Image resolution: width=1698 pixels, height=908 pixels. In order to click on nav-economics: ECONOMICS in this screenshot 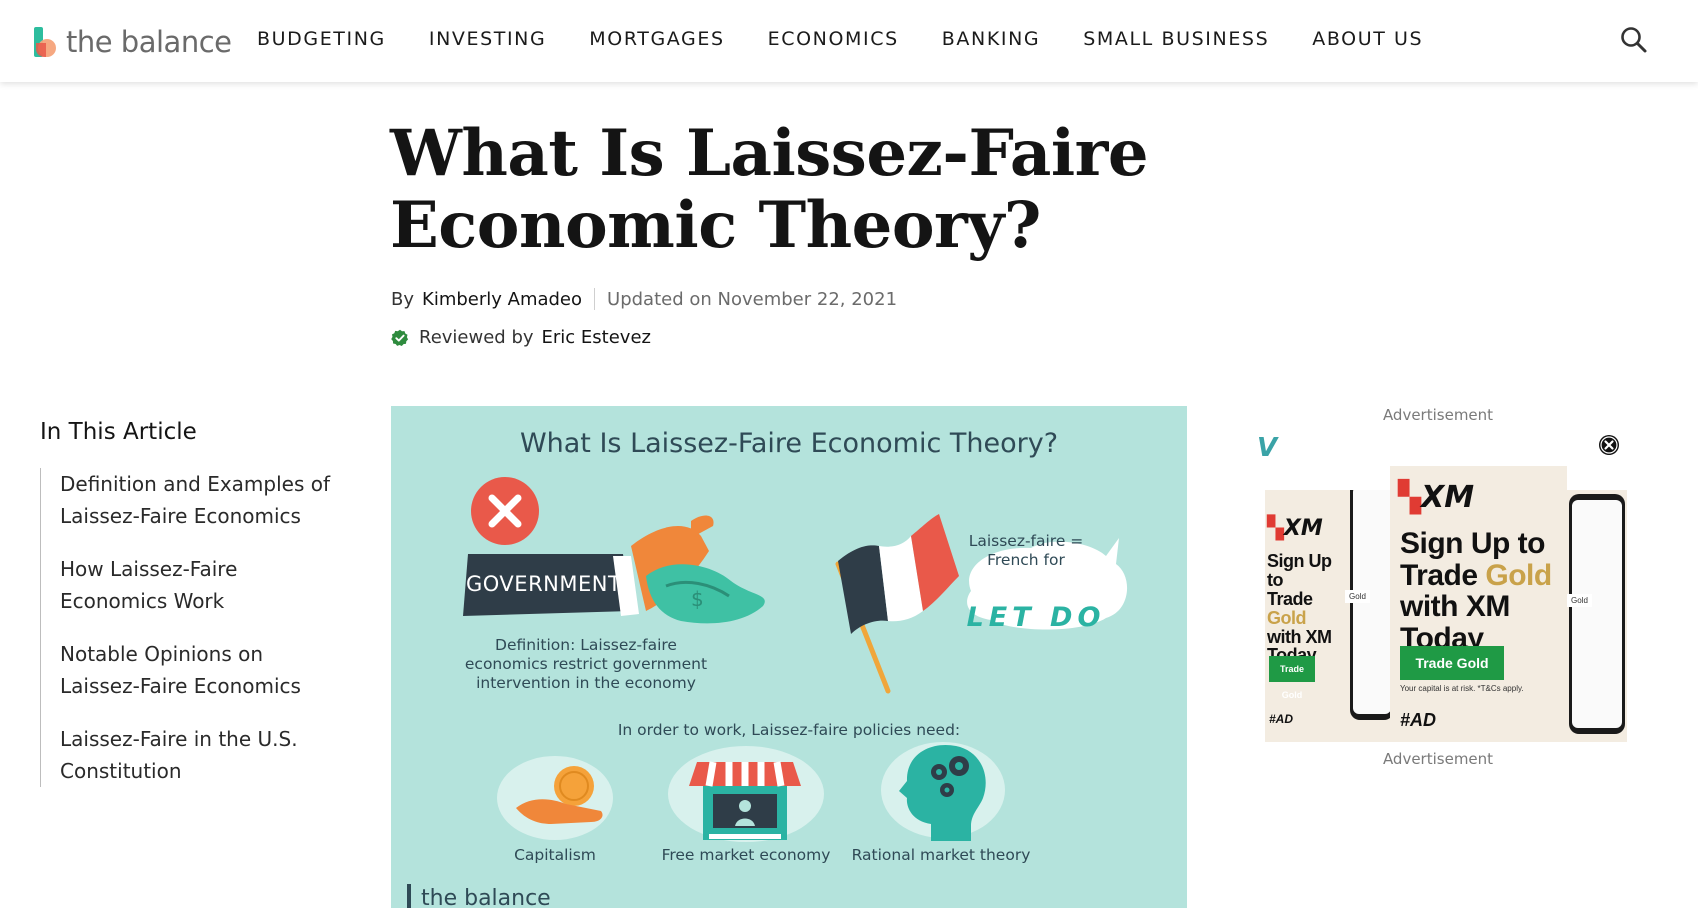, I will do `click(833, 39)`.